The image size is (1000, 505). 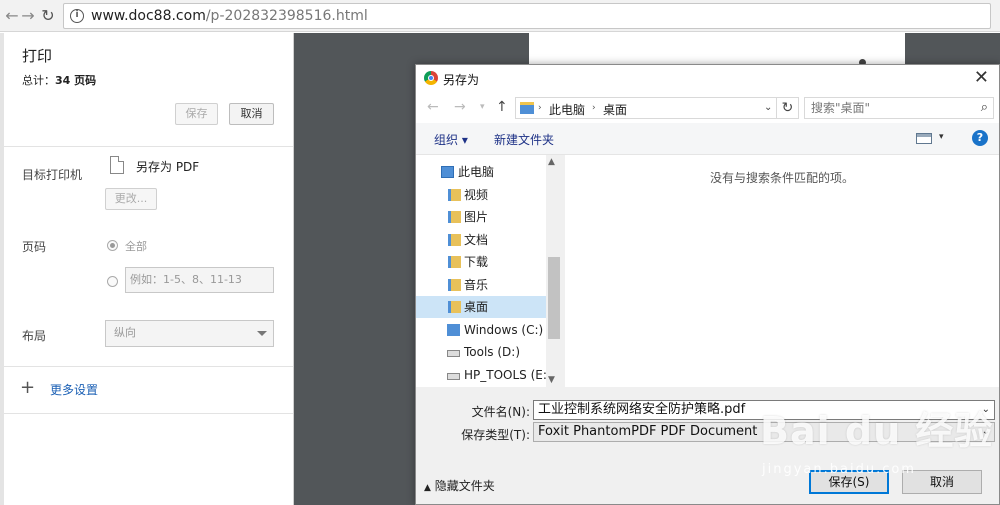 I want to click on tree-item-drive-d: Tools (D:), so click(x=489, y=352).